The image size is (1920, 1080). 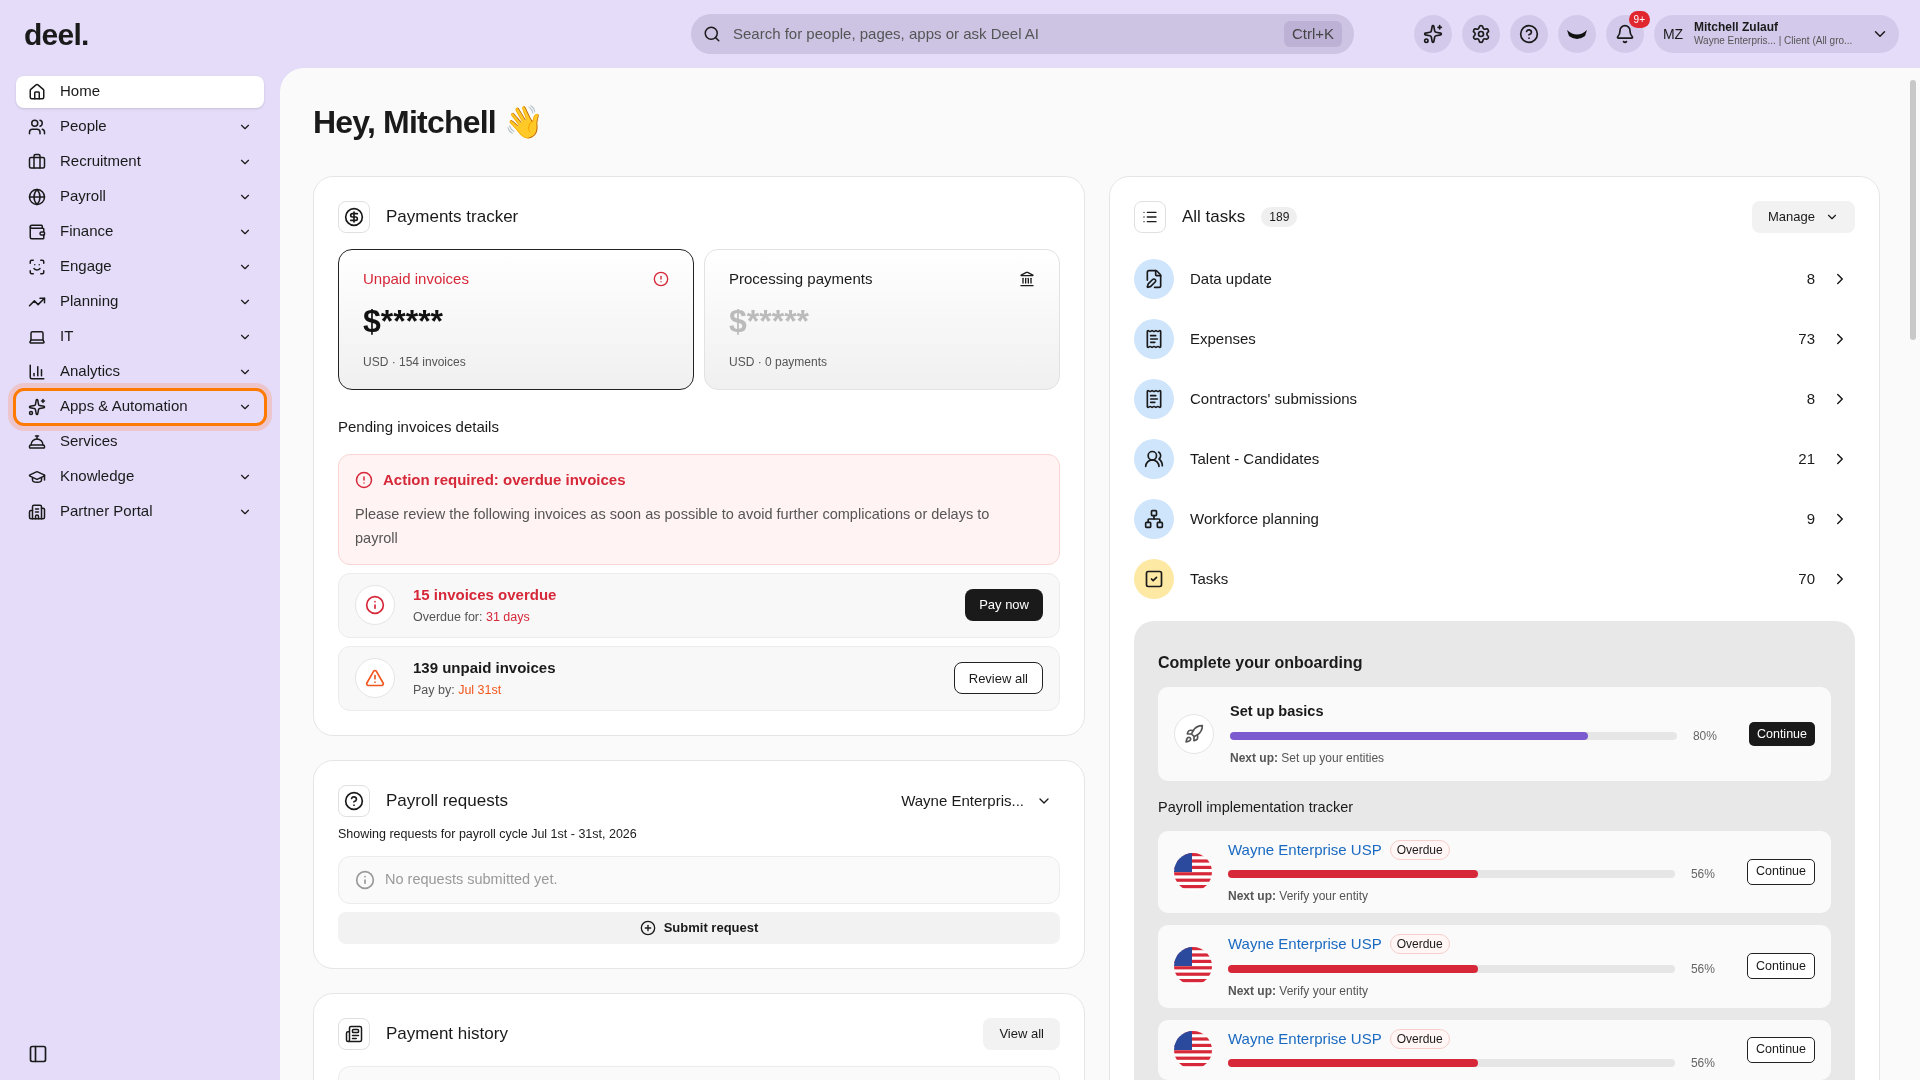 I want to click on settings-button, so click(x=1481, y=34).